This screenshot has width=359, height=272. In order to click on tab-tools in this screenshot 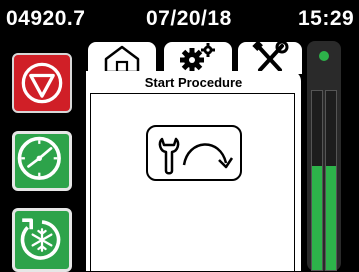, I will do `click(270, 57)`.